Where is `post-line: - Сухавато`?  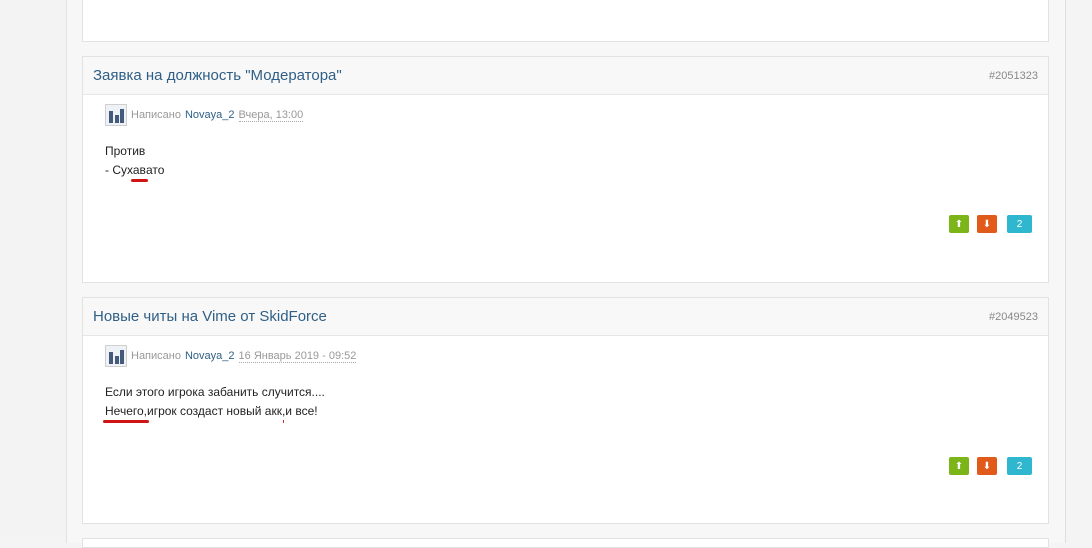 post-line: - Сухавато is located at coordinates (135, 170).